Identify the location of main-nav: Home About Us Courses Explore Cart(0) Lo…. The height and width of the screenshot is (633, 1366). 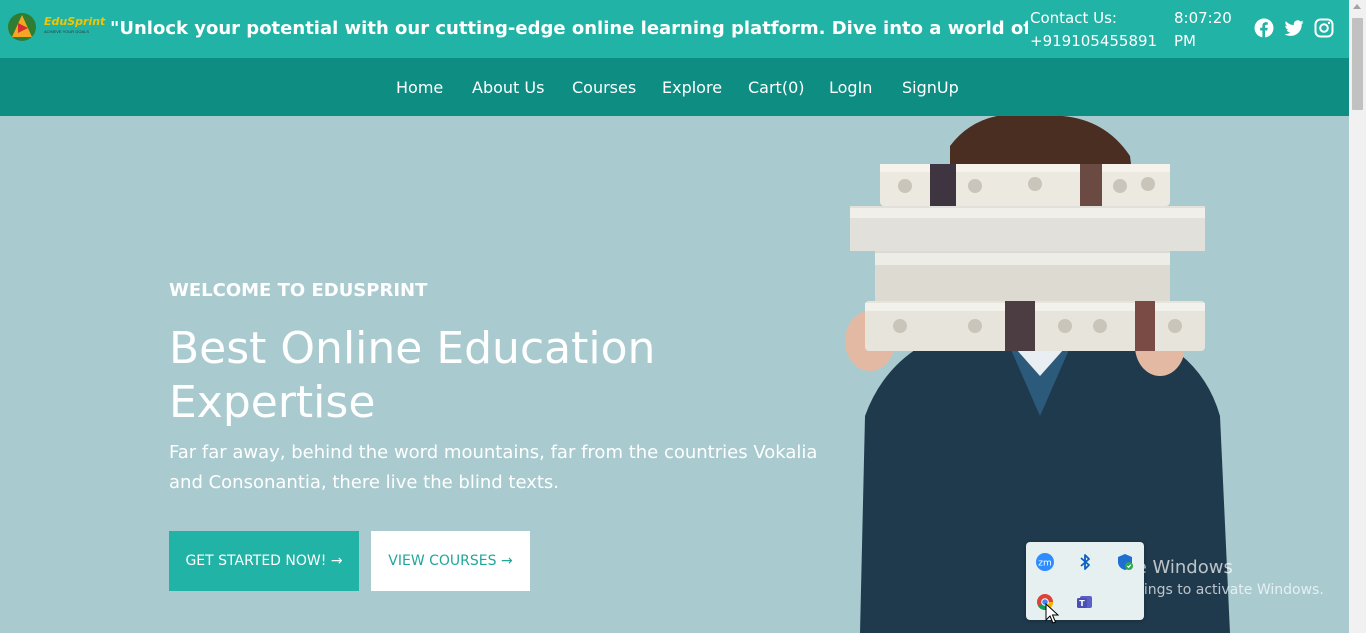
(674, 87).